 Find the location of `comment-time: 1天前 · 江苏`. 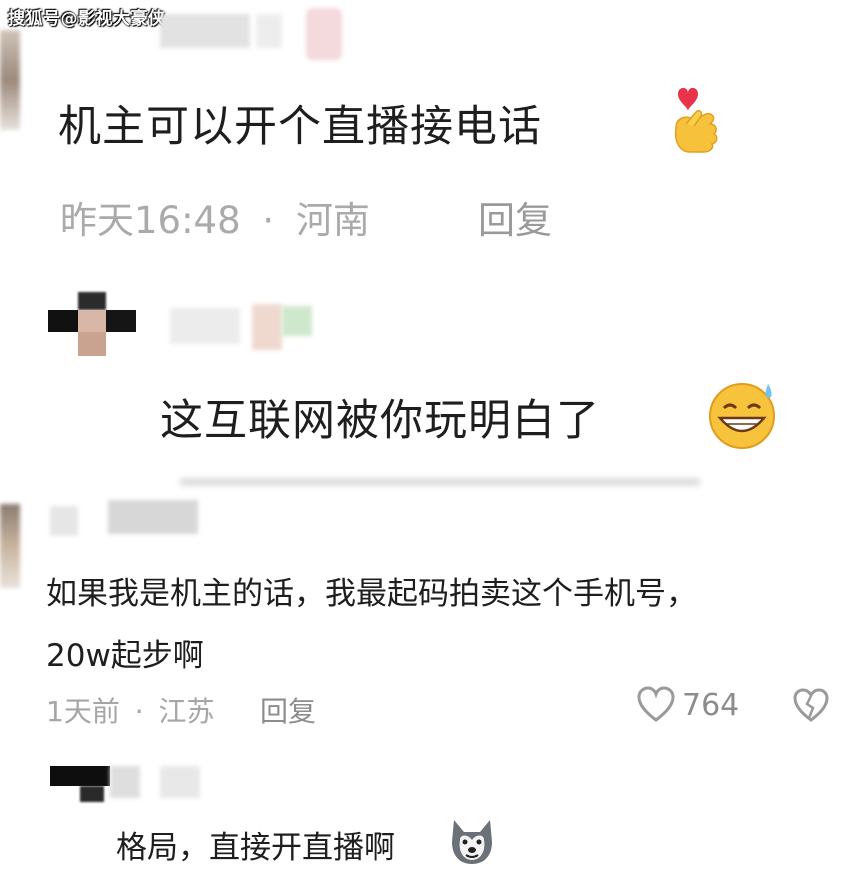

comment-time: 1天前 · 江苏 is located at coordinates (130, 710).